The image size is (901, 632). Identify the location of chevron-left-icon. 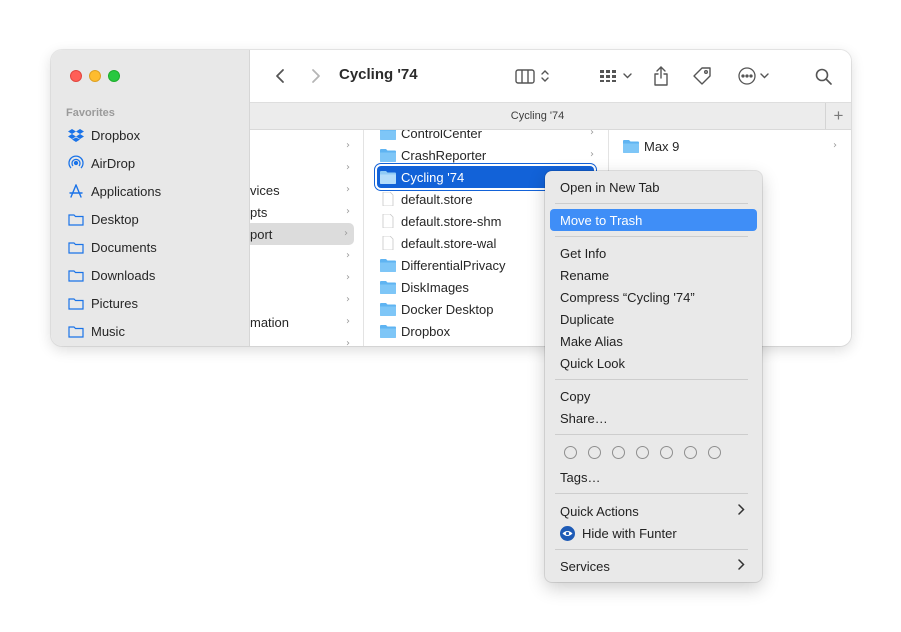
(280, 76).